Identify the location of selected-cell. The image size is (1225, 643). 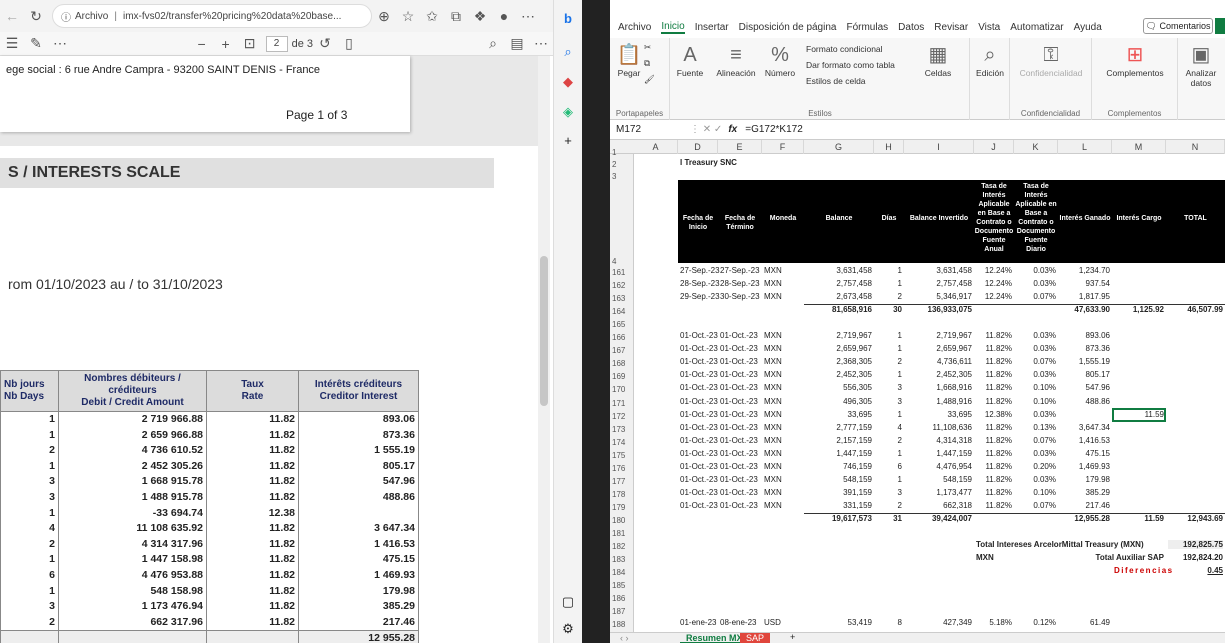
(1139, 414).